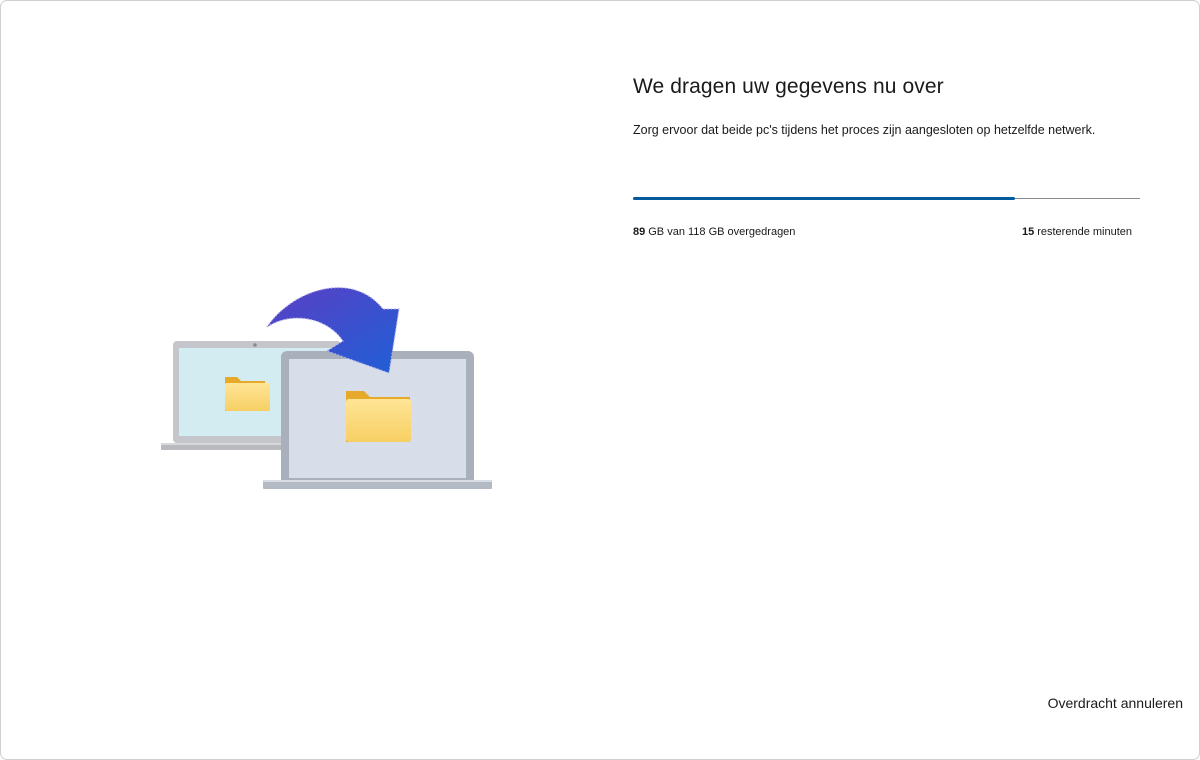 This screenshot has height=760, width=1200. What do you see at coordinates (1115, 703) in the screenshot?
I see `cancel-transfer-button: Overdracht annuleren` at bounding box center [1115, 703].